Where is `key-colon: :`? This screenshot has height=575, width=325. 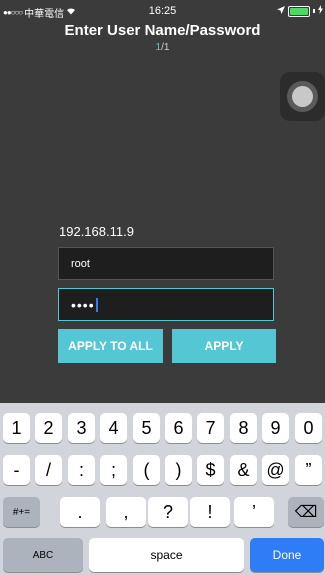
key-colon: : is located at coordinates (81, 470).